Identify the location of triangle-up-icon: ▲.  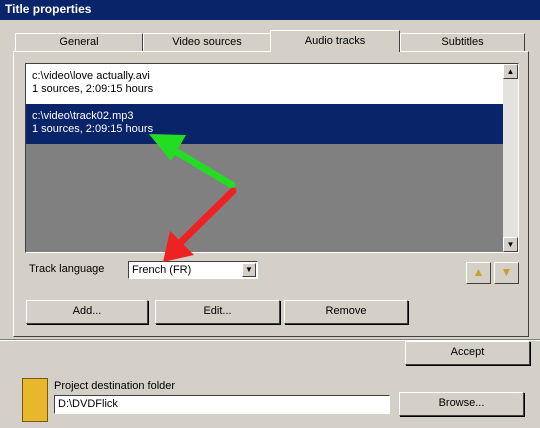
(510, 71).